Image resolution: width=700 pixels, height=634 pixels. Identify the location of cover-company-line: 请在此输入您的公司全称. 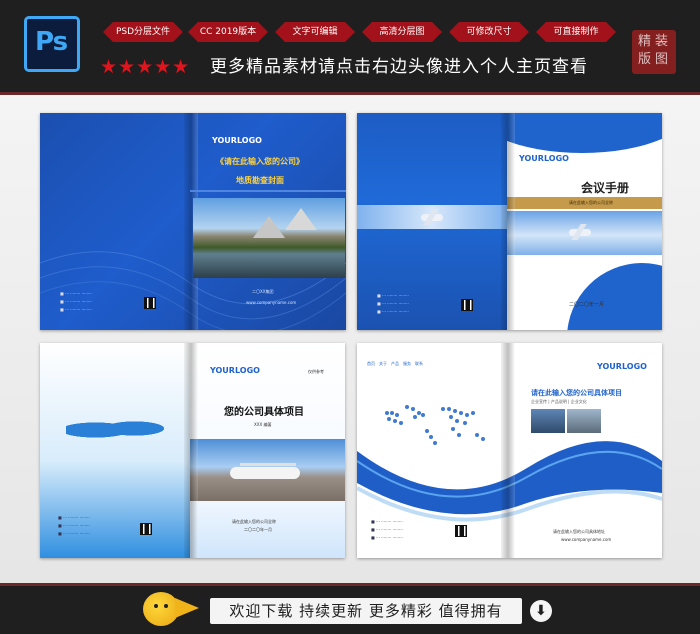
(254, 521).